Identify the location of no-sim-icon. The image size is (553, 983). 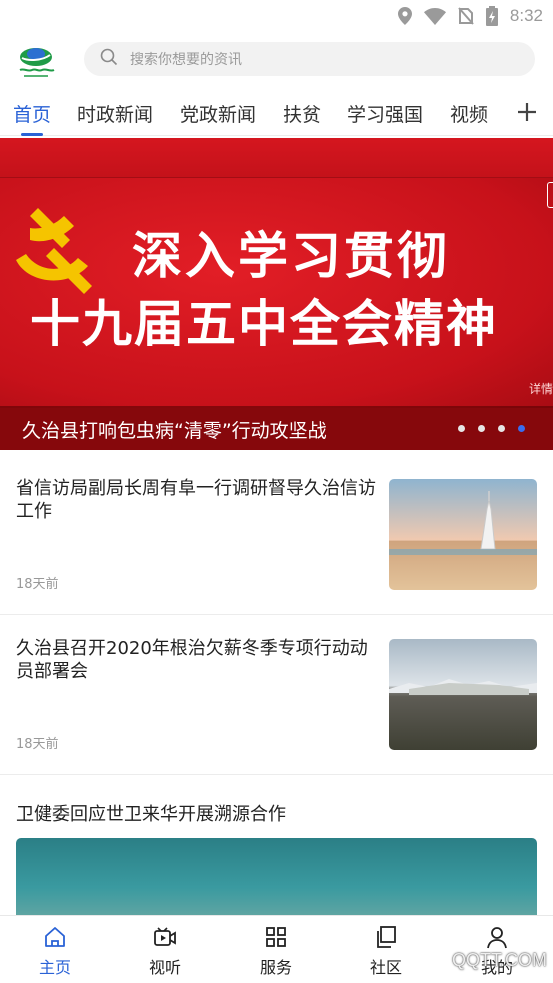
(466, 16).